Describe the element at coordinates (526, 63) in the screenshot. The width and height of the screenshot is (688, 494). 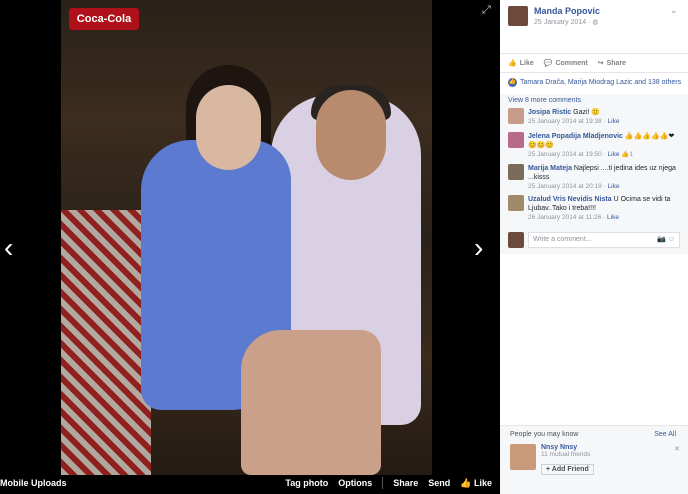
I see `post-like-label: Like` at that location.